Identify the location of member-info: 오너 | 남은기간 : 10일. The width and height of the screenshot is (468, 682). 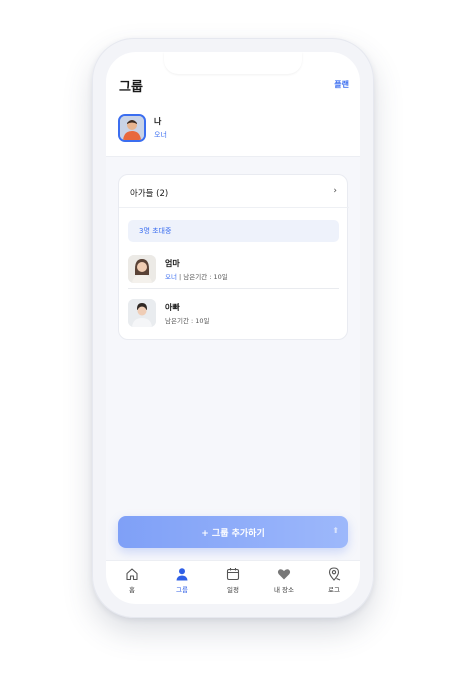
(196, 276).